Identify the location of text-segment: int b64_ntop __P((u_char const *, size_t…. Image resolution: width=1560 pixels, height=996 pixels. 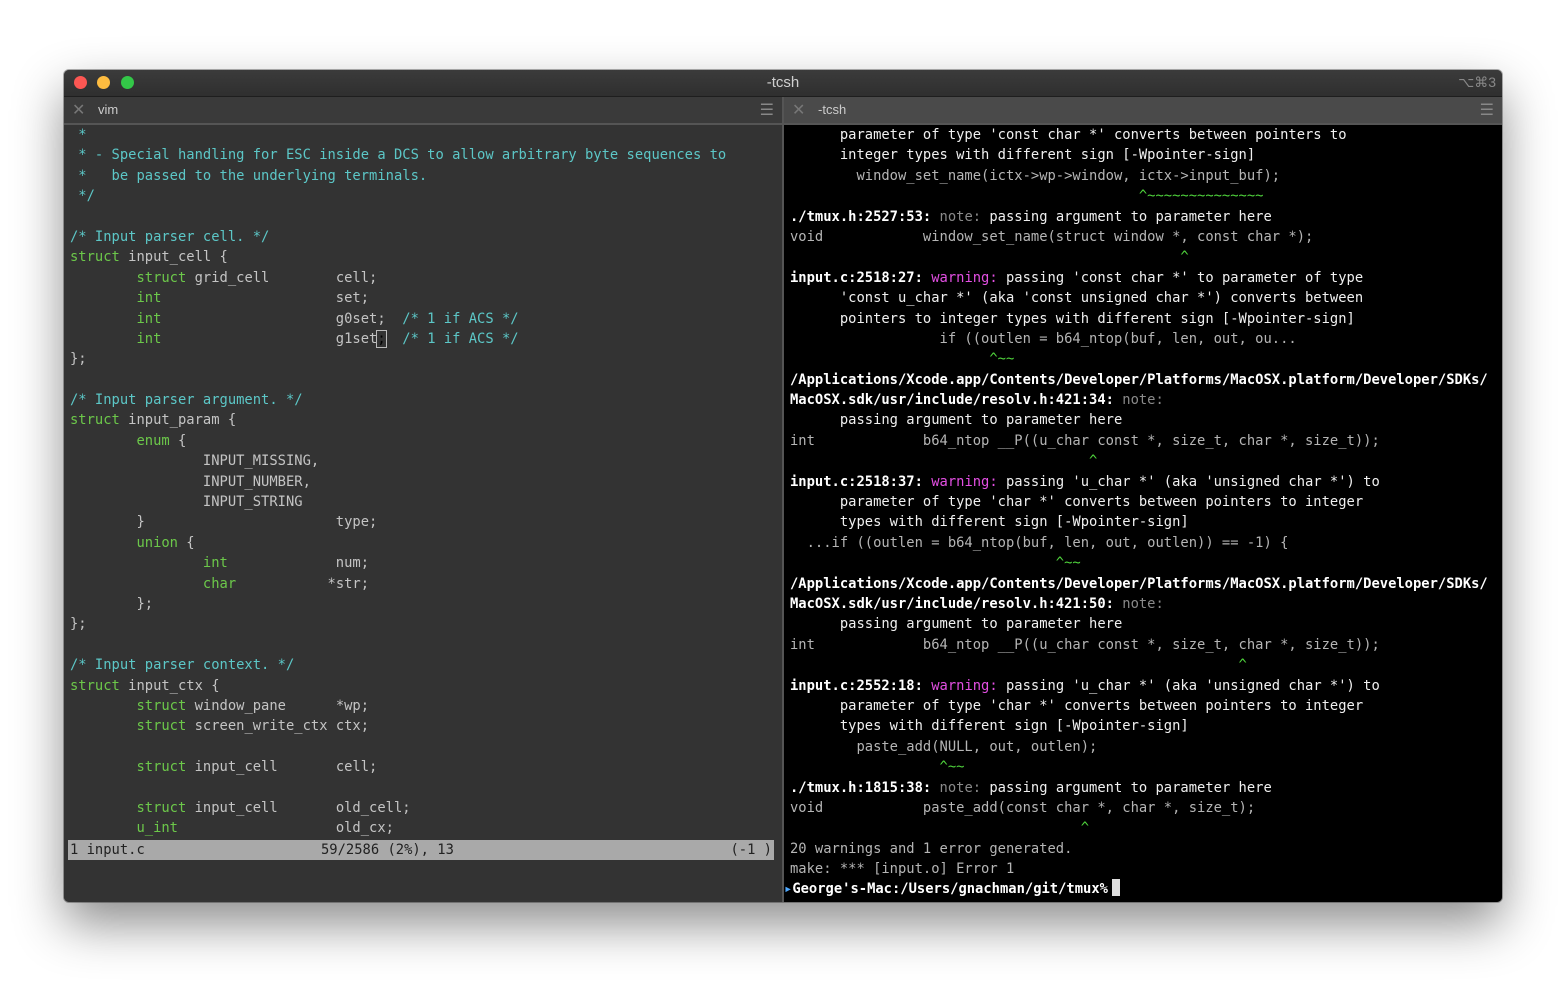
(1085, 644).